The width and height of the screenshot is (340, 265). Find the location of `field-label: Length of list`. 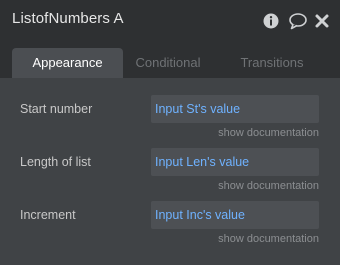

field-label: Length of list is located at coordinates (55, 162).